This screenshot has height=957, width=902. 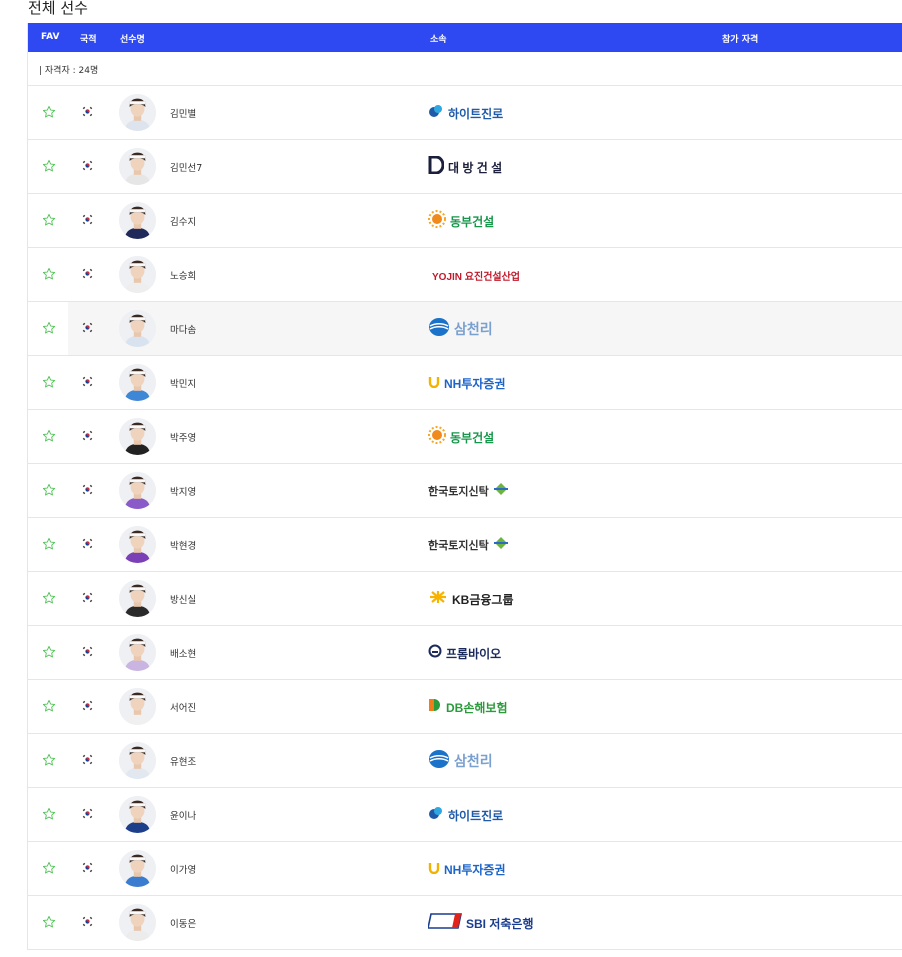 What do you see at coordinates (480, 922) in the screenshot?
I see `sponsor-logo: SBI 저축은행` at bounding box center [480, 922].